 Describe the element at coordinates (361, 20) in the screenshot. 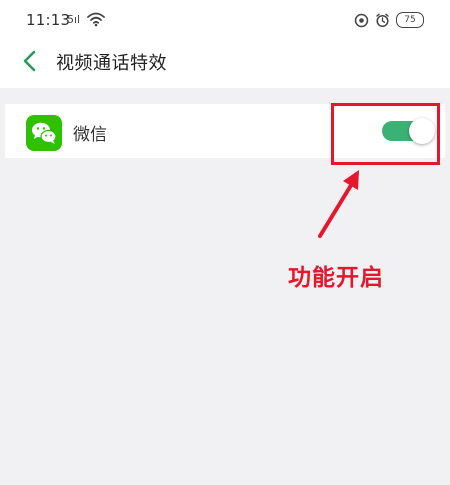

I see `location-icon` at that location.